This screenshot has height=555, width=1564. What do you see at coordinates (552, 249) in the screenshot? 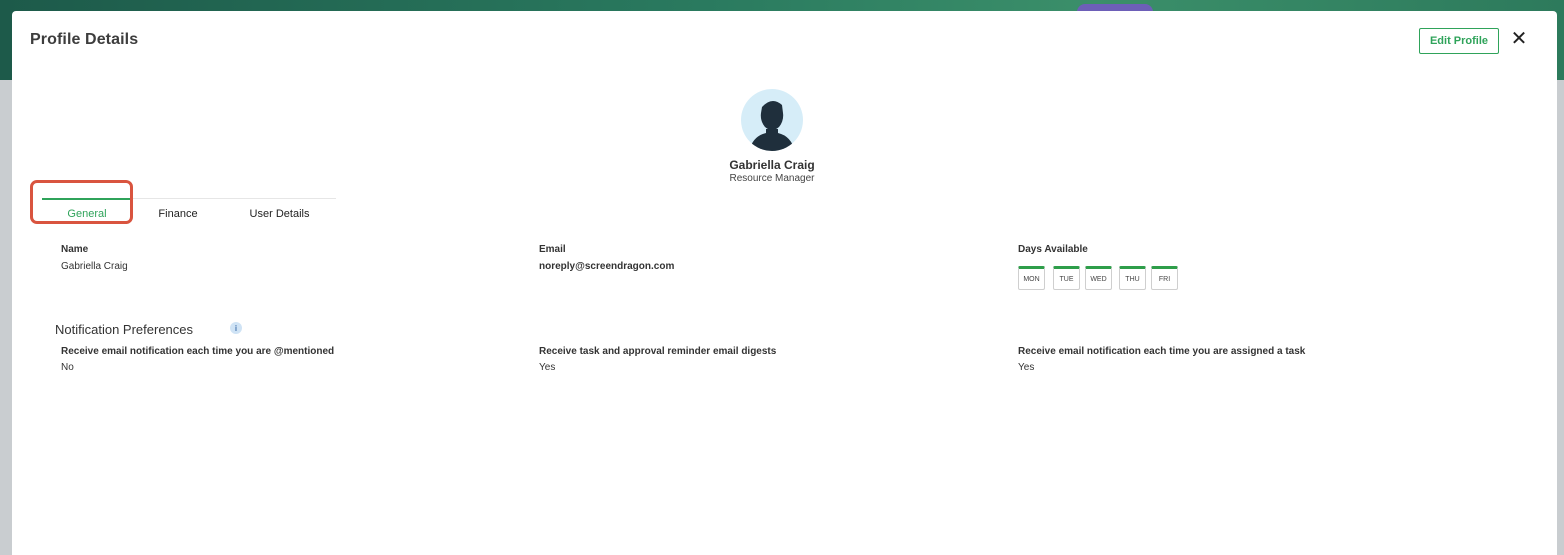
I see `email-label: Email` at bounding box center [552, 249].